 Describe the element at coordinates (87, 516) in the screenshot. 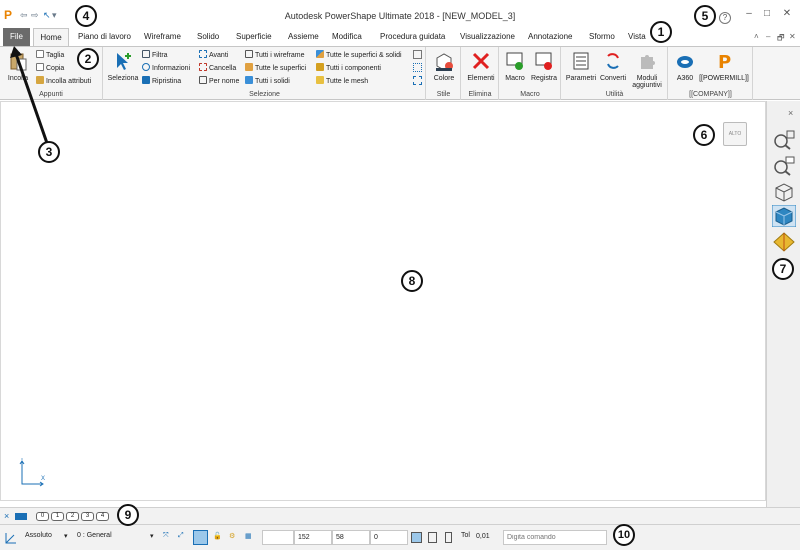

I see `level-3-button: 3` at that location.